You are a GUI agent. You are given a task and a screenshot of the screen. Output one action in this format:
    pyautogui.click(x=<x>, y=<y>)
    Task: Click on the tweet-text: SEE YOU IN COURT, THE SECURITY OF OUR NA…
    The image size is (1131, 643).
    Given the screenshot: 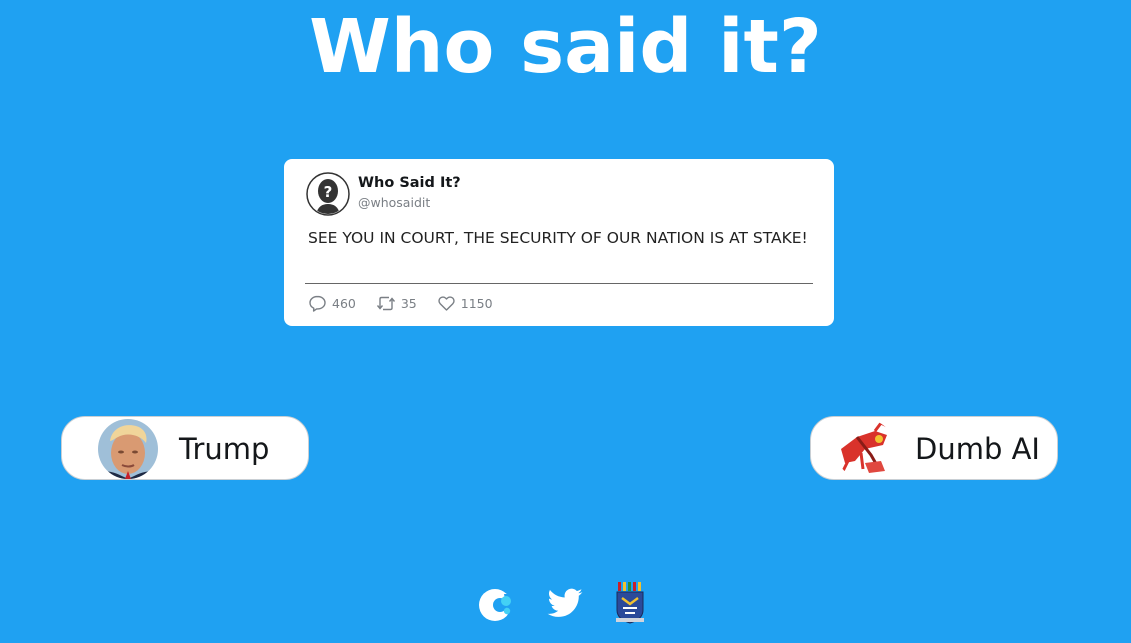 What is the action you would take?
    pyautogui.click(x=558, y=238)
    